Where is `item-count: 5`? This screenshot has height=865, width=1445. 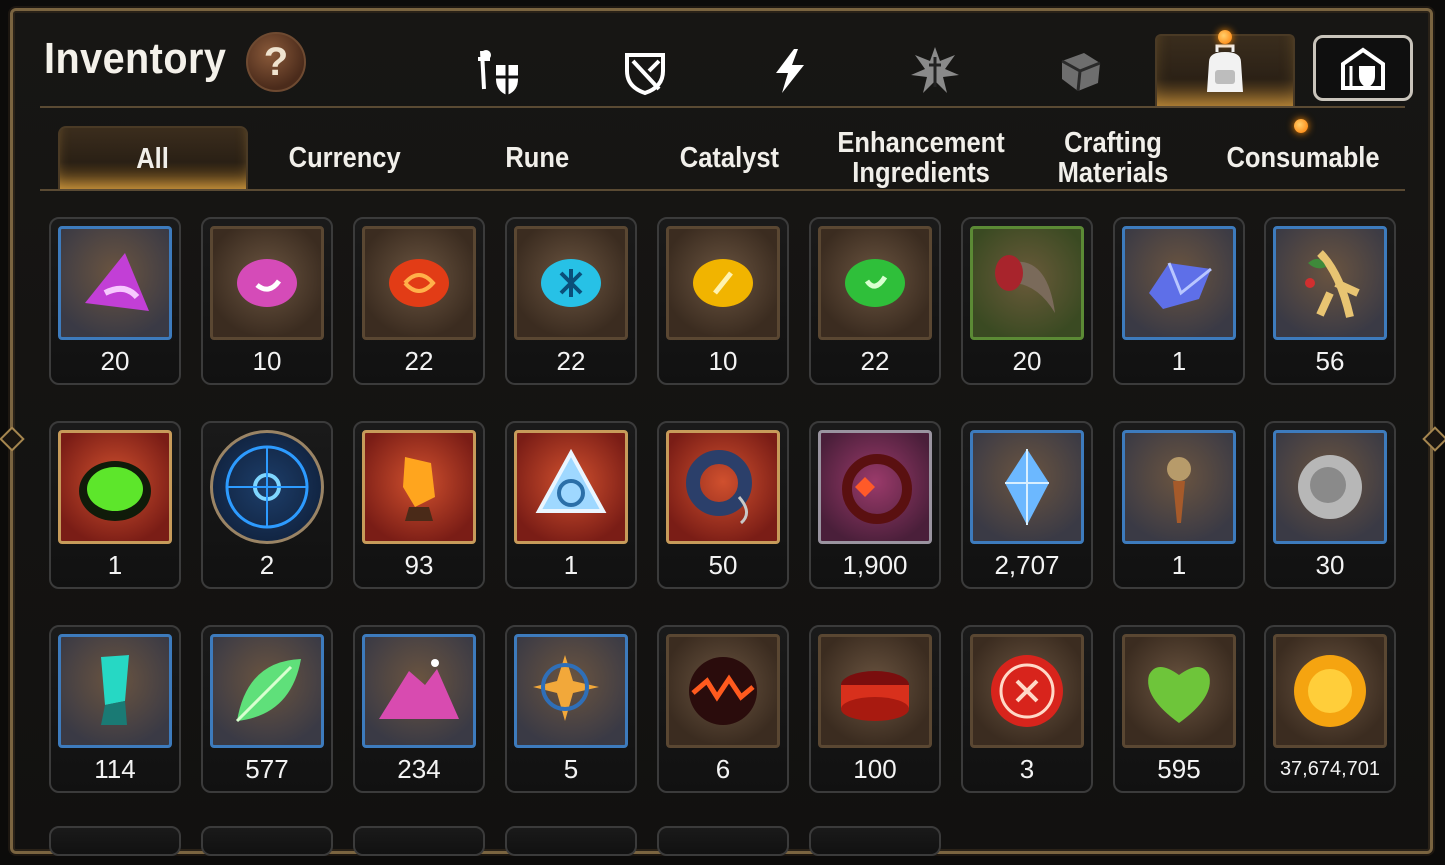
item-count: 5 is located at coordinates (571, 769).